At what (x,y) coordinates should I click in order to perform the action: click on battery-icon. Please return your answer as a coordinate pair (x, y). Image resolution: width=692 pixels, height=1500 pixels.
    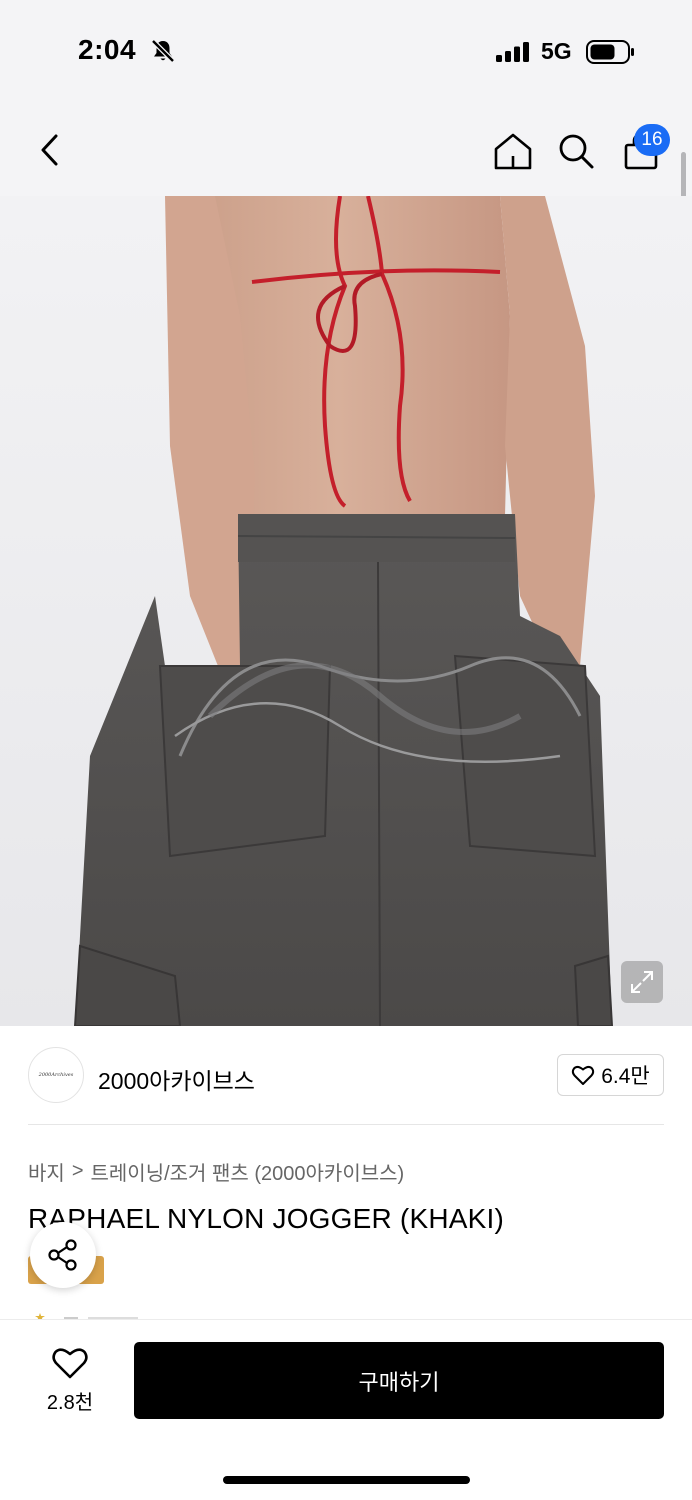
    Looking at the image, I should click on (611, 54).